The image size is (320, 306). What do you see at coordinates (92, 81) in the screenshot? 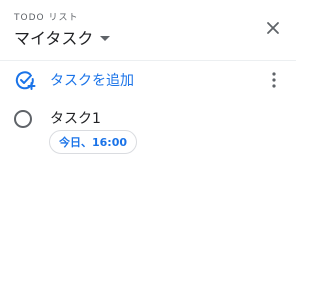
I see `add-task-label: タスクを追加` at bounding box center [92, 81].